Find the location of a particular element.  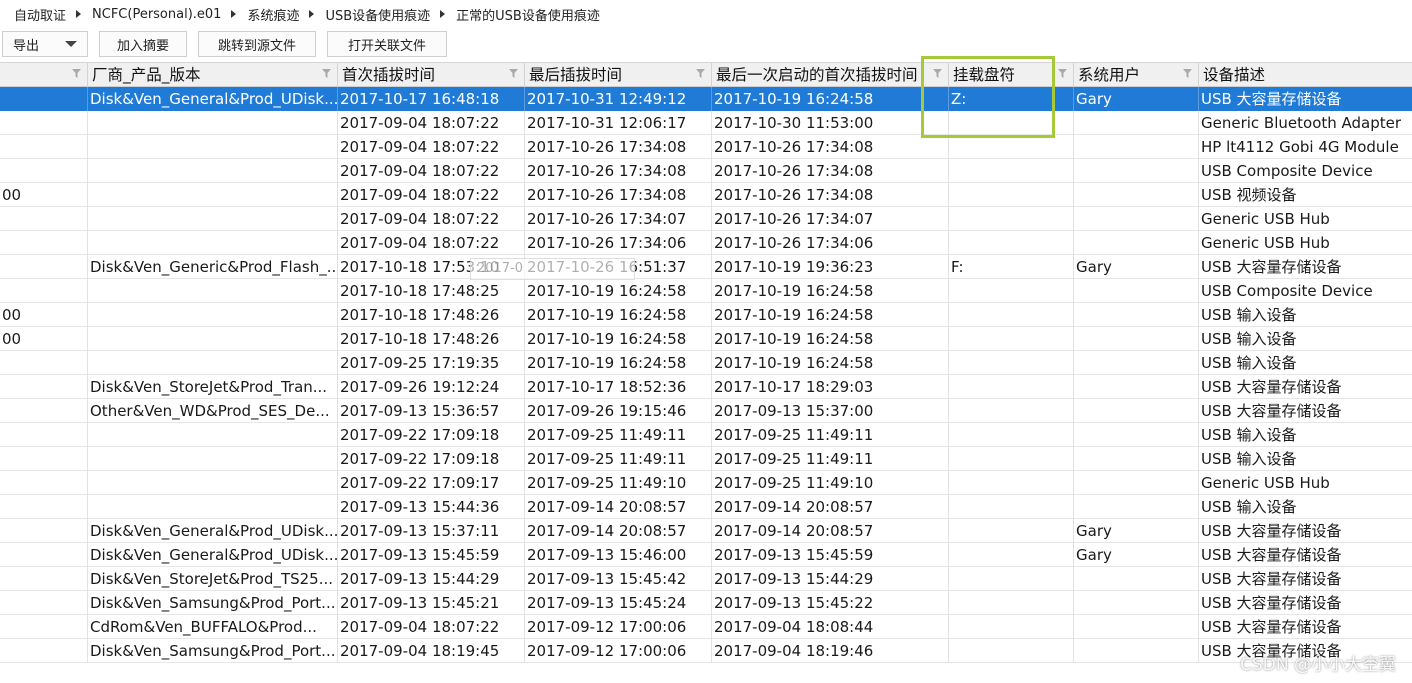

last-plug-time-cell: 2017-09-13 15:45:42 is located at coordinates (618, 579).